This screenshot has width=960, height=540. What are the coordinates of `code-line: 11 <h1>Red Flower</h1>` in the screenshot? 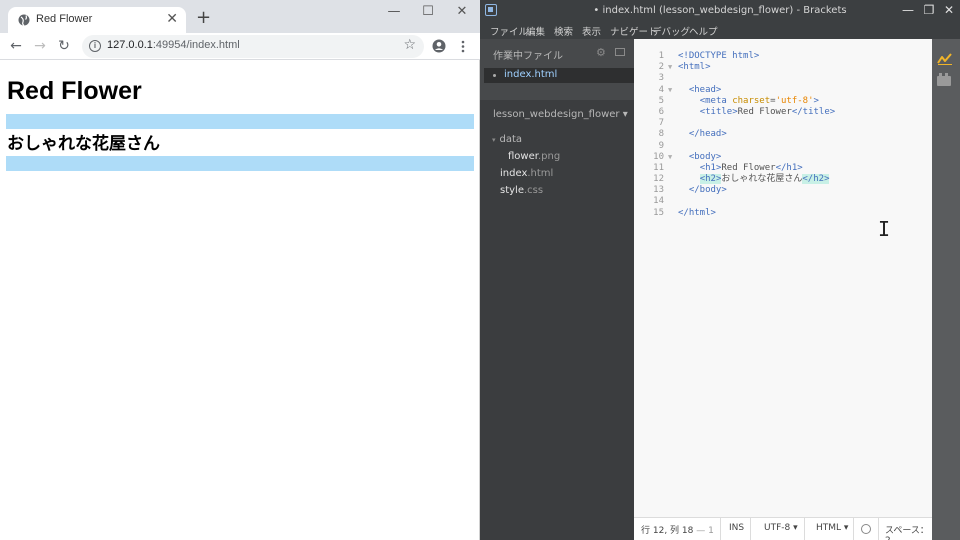 It's located at (783, 168).